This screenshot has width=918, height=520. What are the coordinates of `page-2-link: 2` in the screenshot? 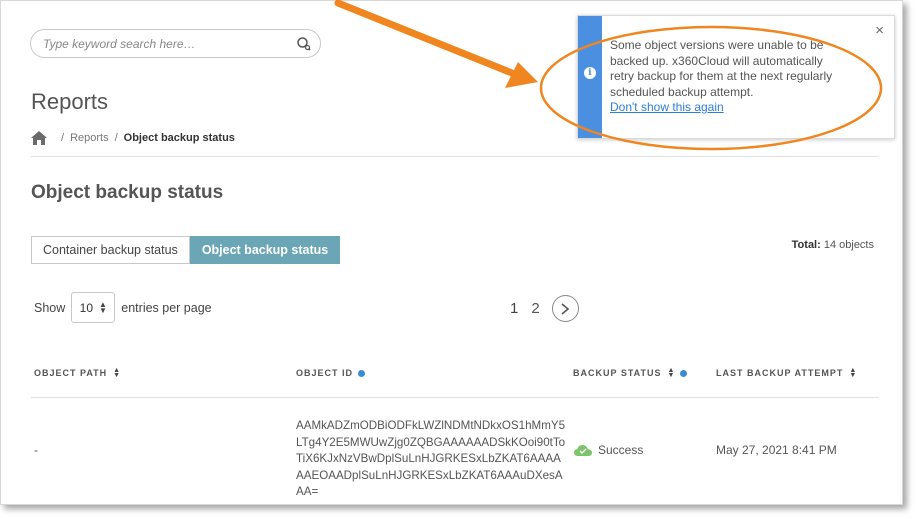 It's located at (535, 308).